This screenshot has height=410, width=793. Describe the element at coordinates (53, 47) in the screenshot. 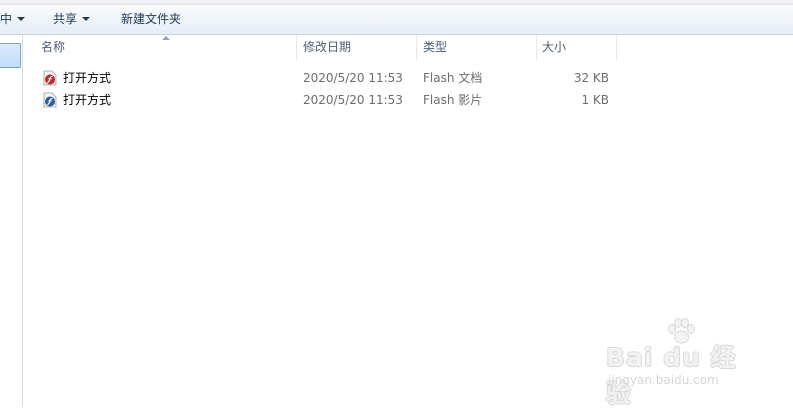

I see `column-name-label: 名称` at that location.